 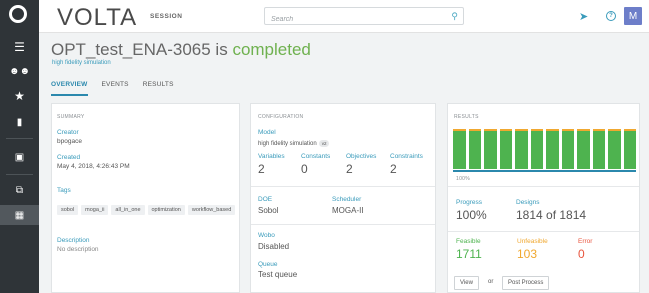 What do you see at coordinates (544, 149) in the screenshot?
I see `results-bar-chart` at bounding box center [544, 149].